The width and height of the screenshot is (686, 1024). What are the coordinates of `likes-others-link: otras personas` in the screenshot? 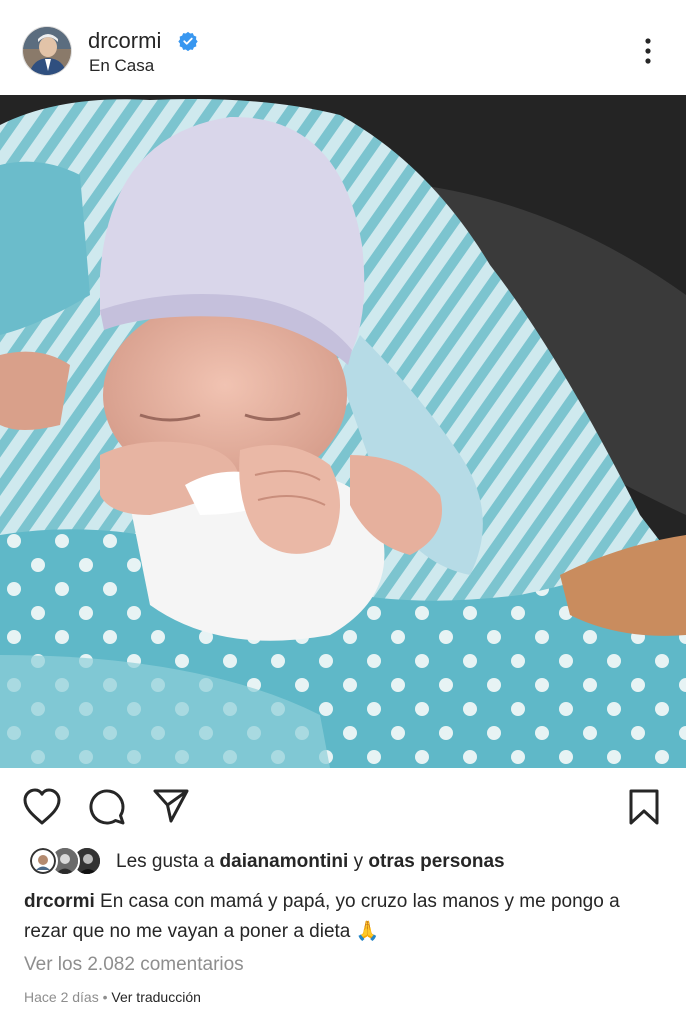 It's located at (436, 861).